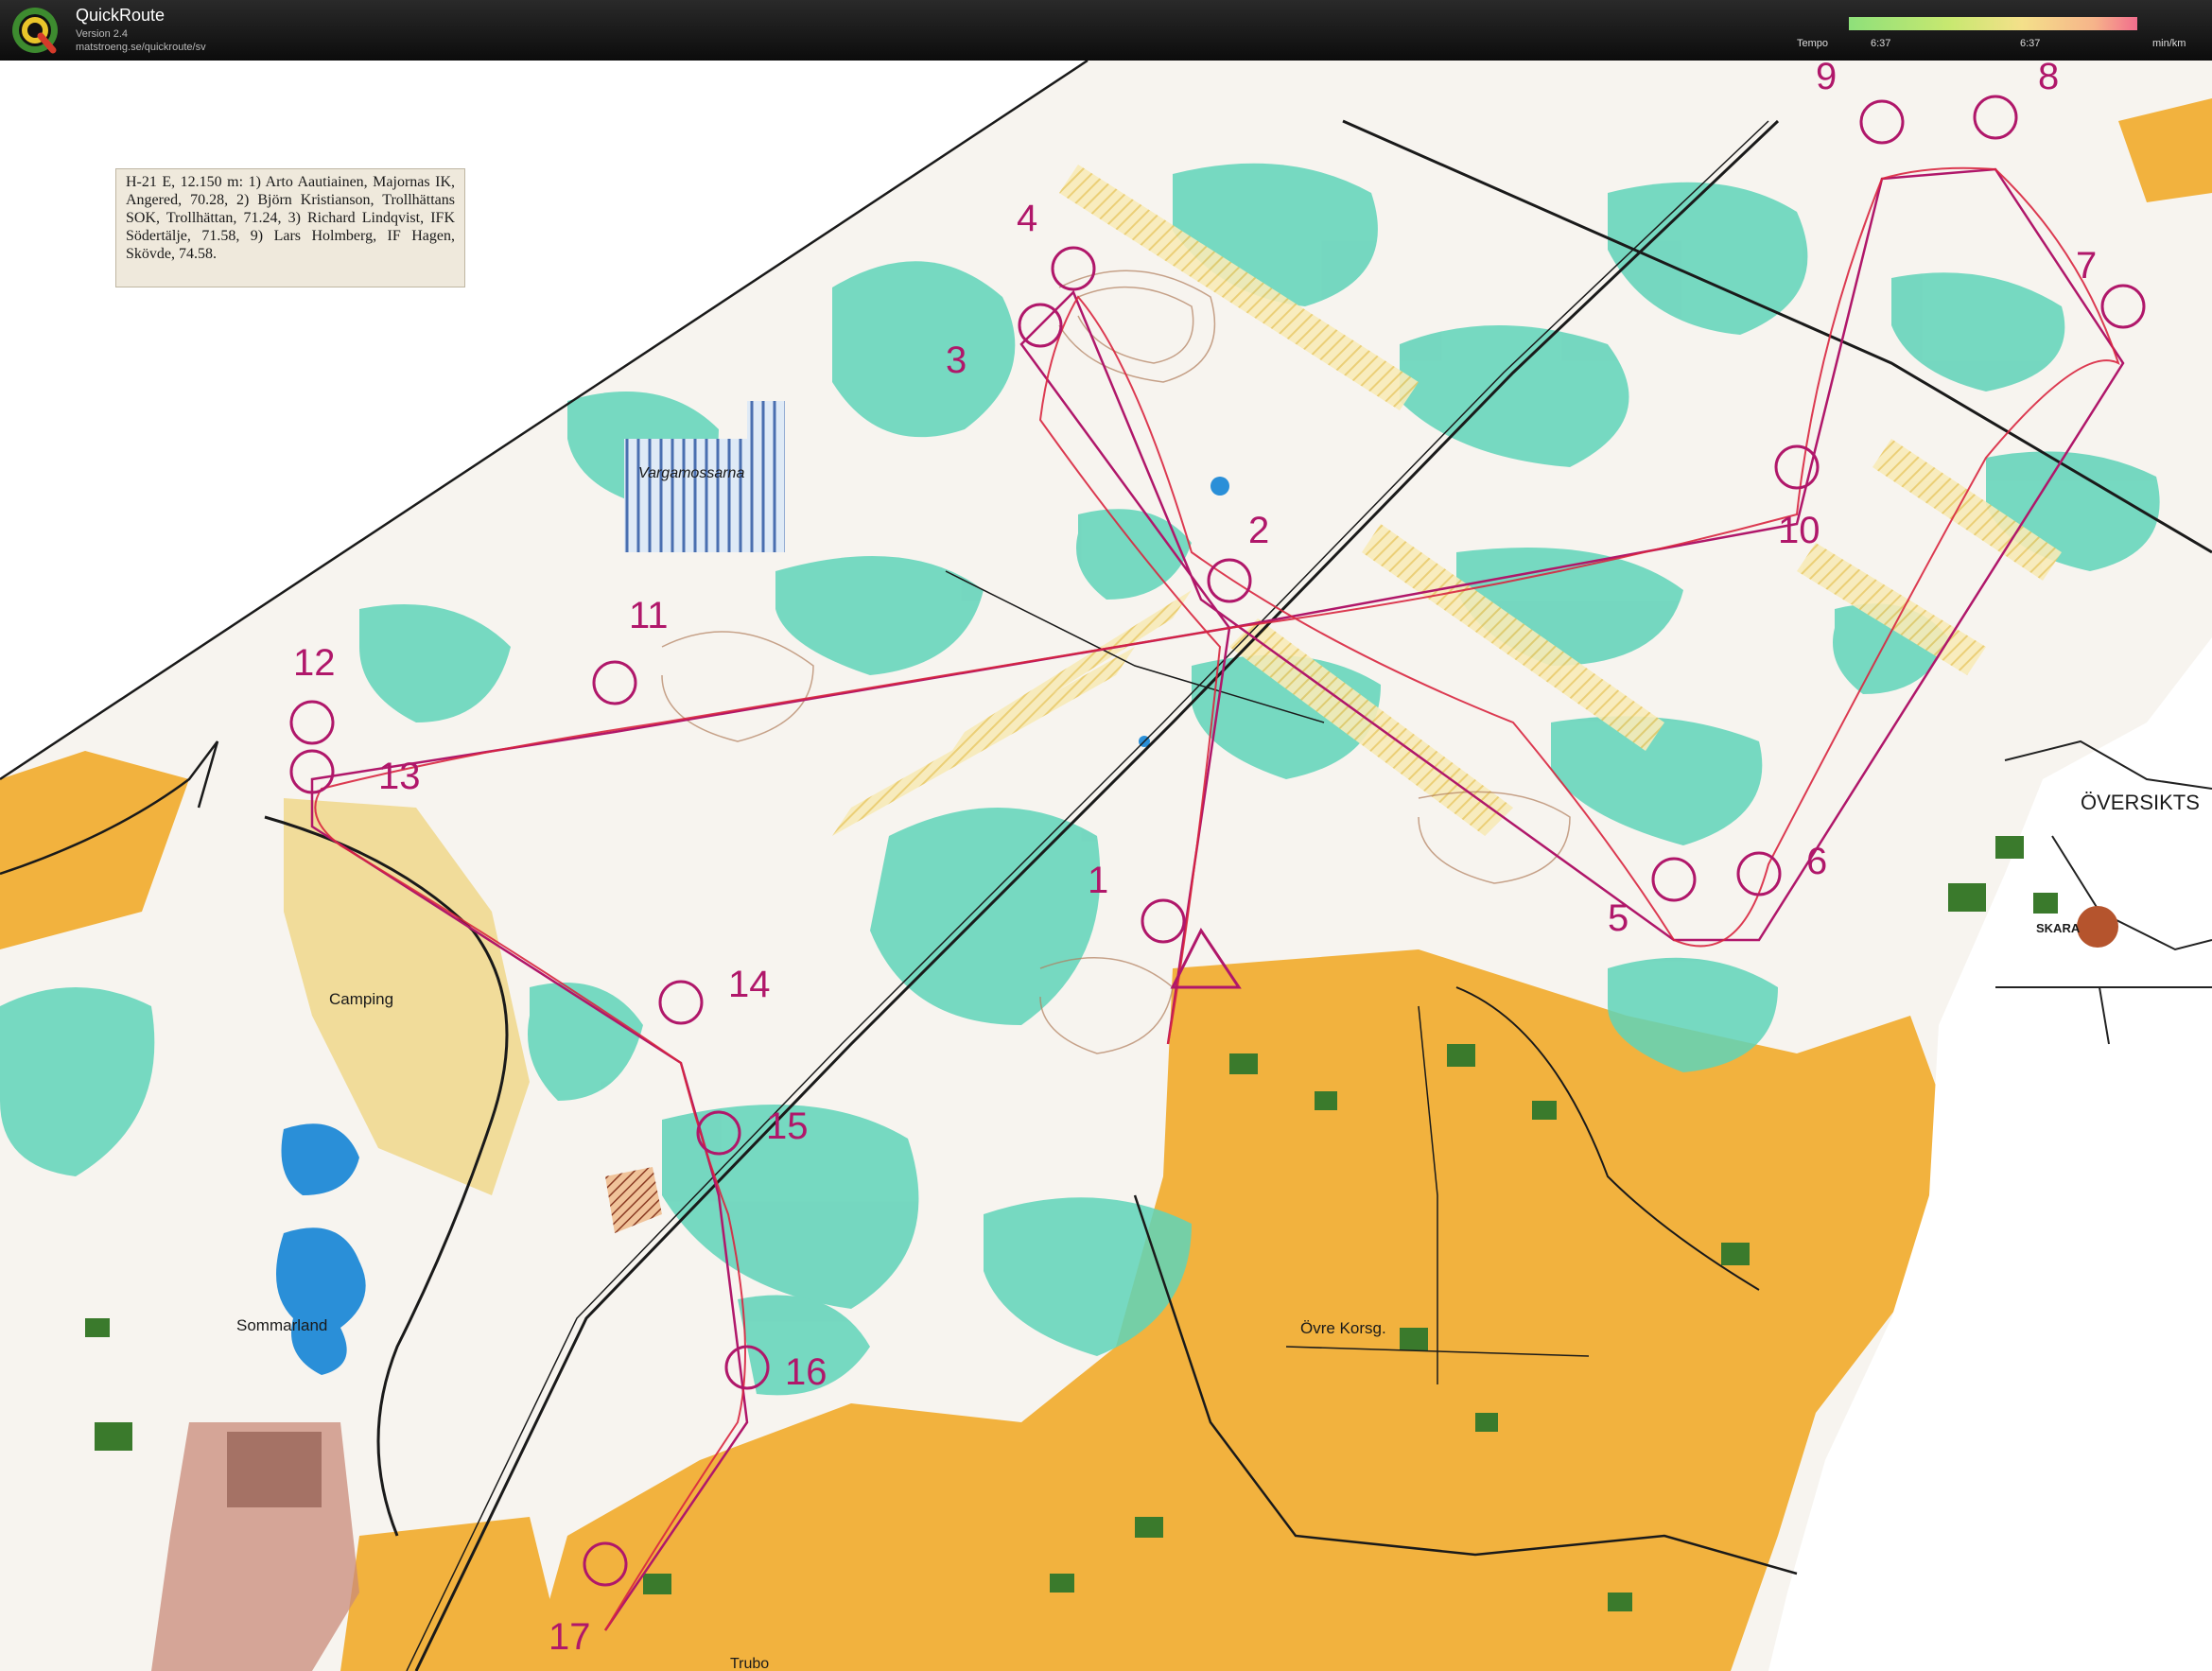 The width and height of the screenshot is (2212, 1671). I want to click on place-trubo: Trubo, so click(749, 1663).